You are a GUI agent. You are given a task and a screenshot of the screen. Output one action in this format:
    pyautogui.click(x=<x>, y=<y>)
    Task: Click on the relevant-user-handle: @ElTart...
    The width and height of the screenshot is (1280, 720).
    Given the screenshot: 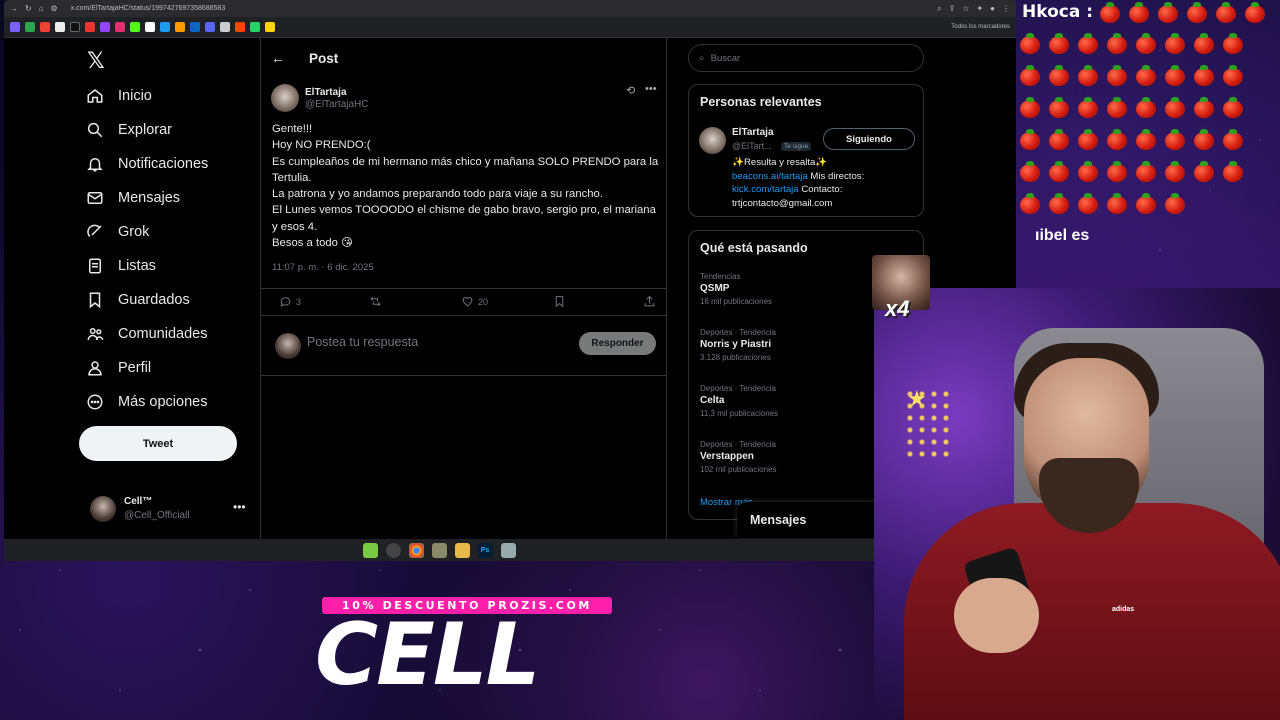 What is the action you would take?
    pyautogui.click(x=752, y=146)
    